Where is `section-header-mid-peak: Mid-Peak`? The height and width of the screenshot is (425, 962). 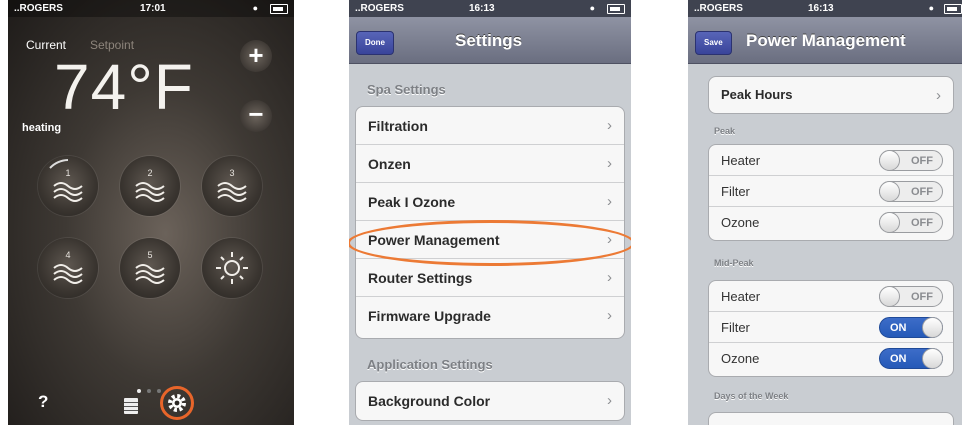
section-header-mid-peak: Mid-Peak is located at coordinates (734, 263).